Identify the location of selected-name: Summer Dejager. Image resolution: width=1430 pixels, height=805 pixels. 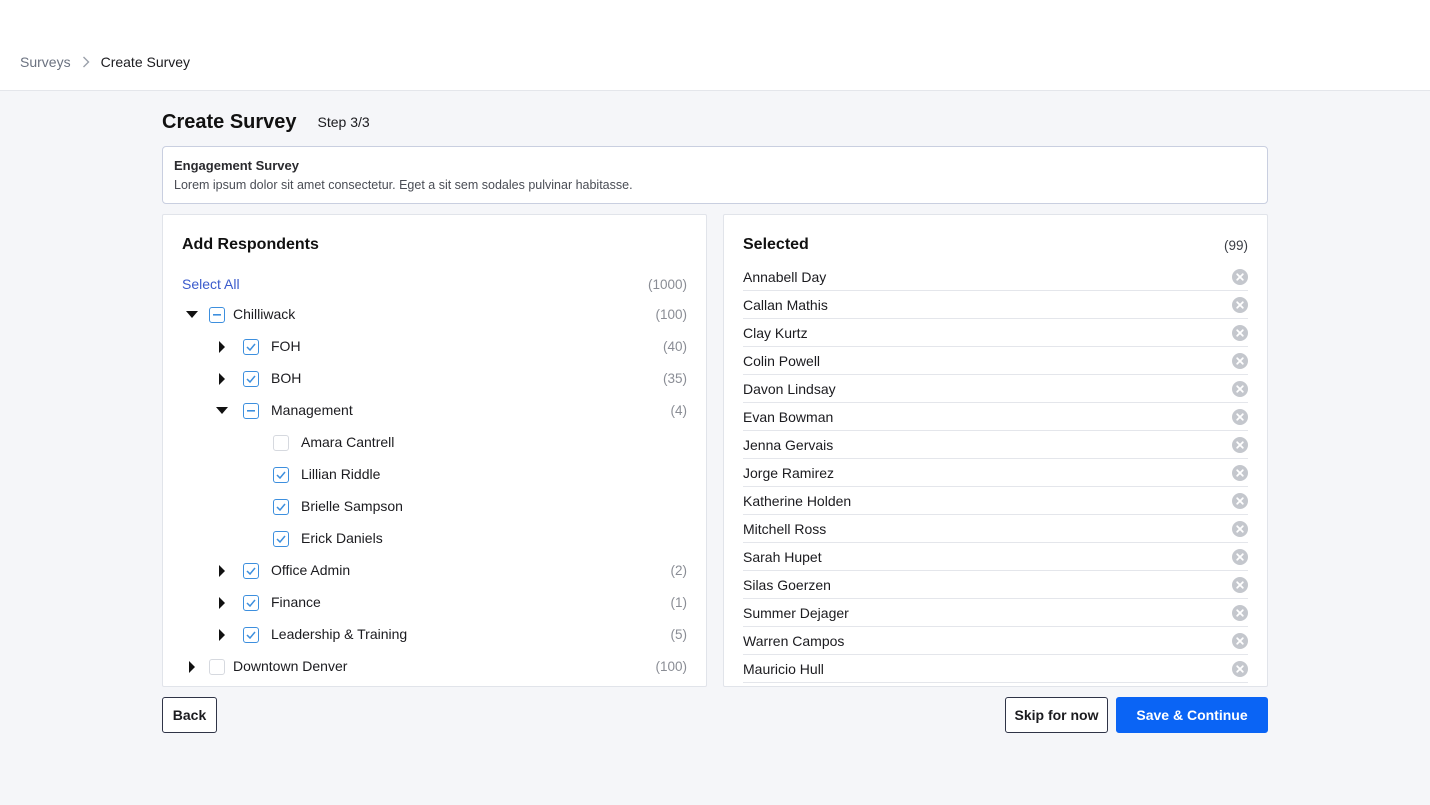
(796, 612).